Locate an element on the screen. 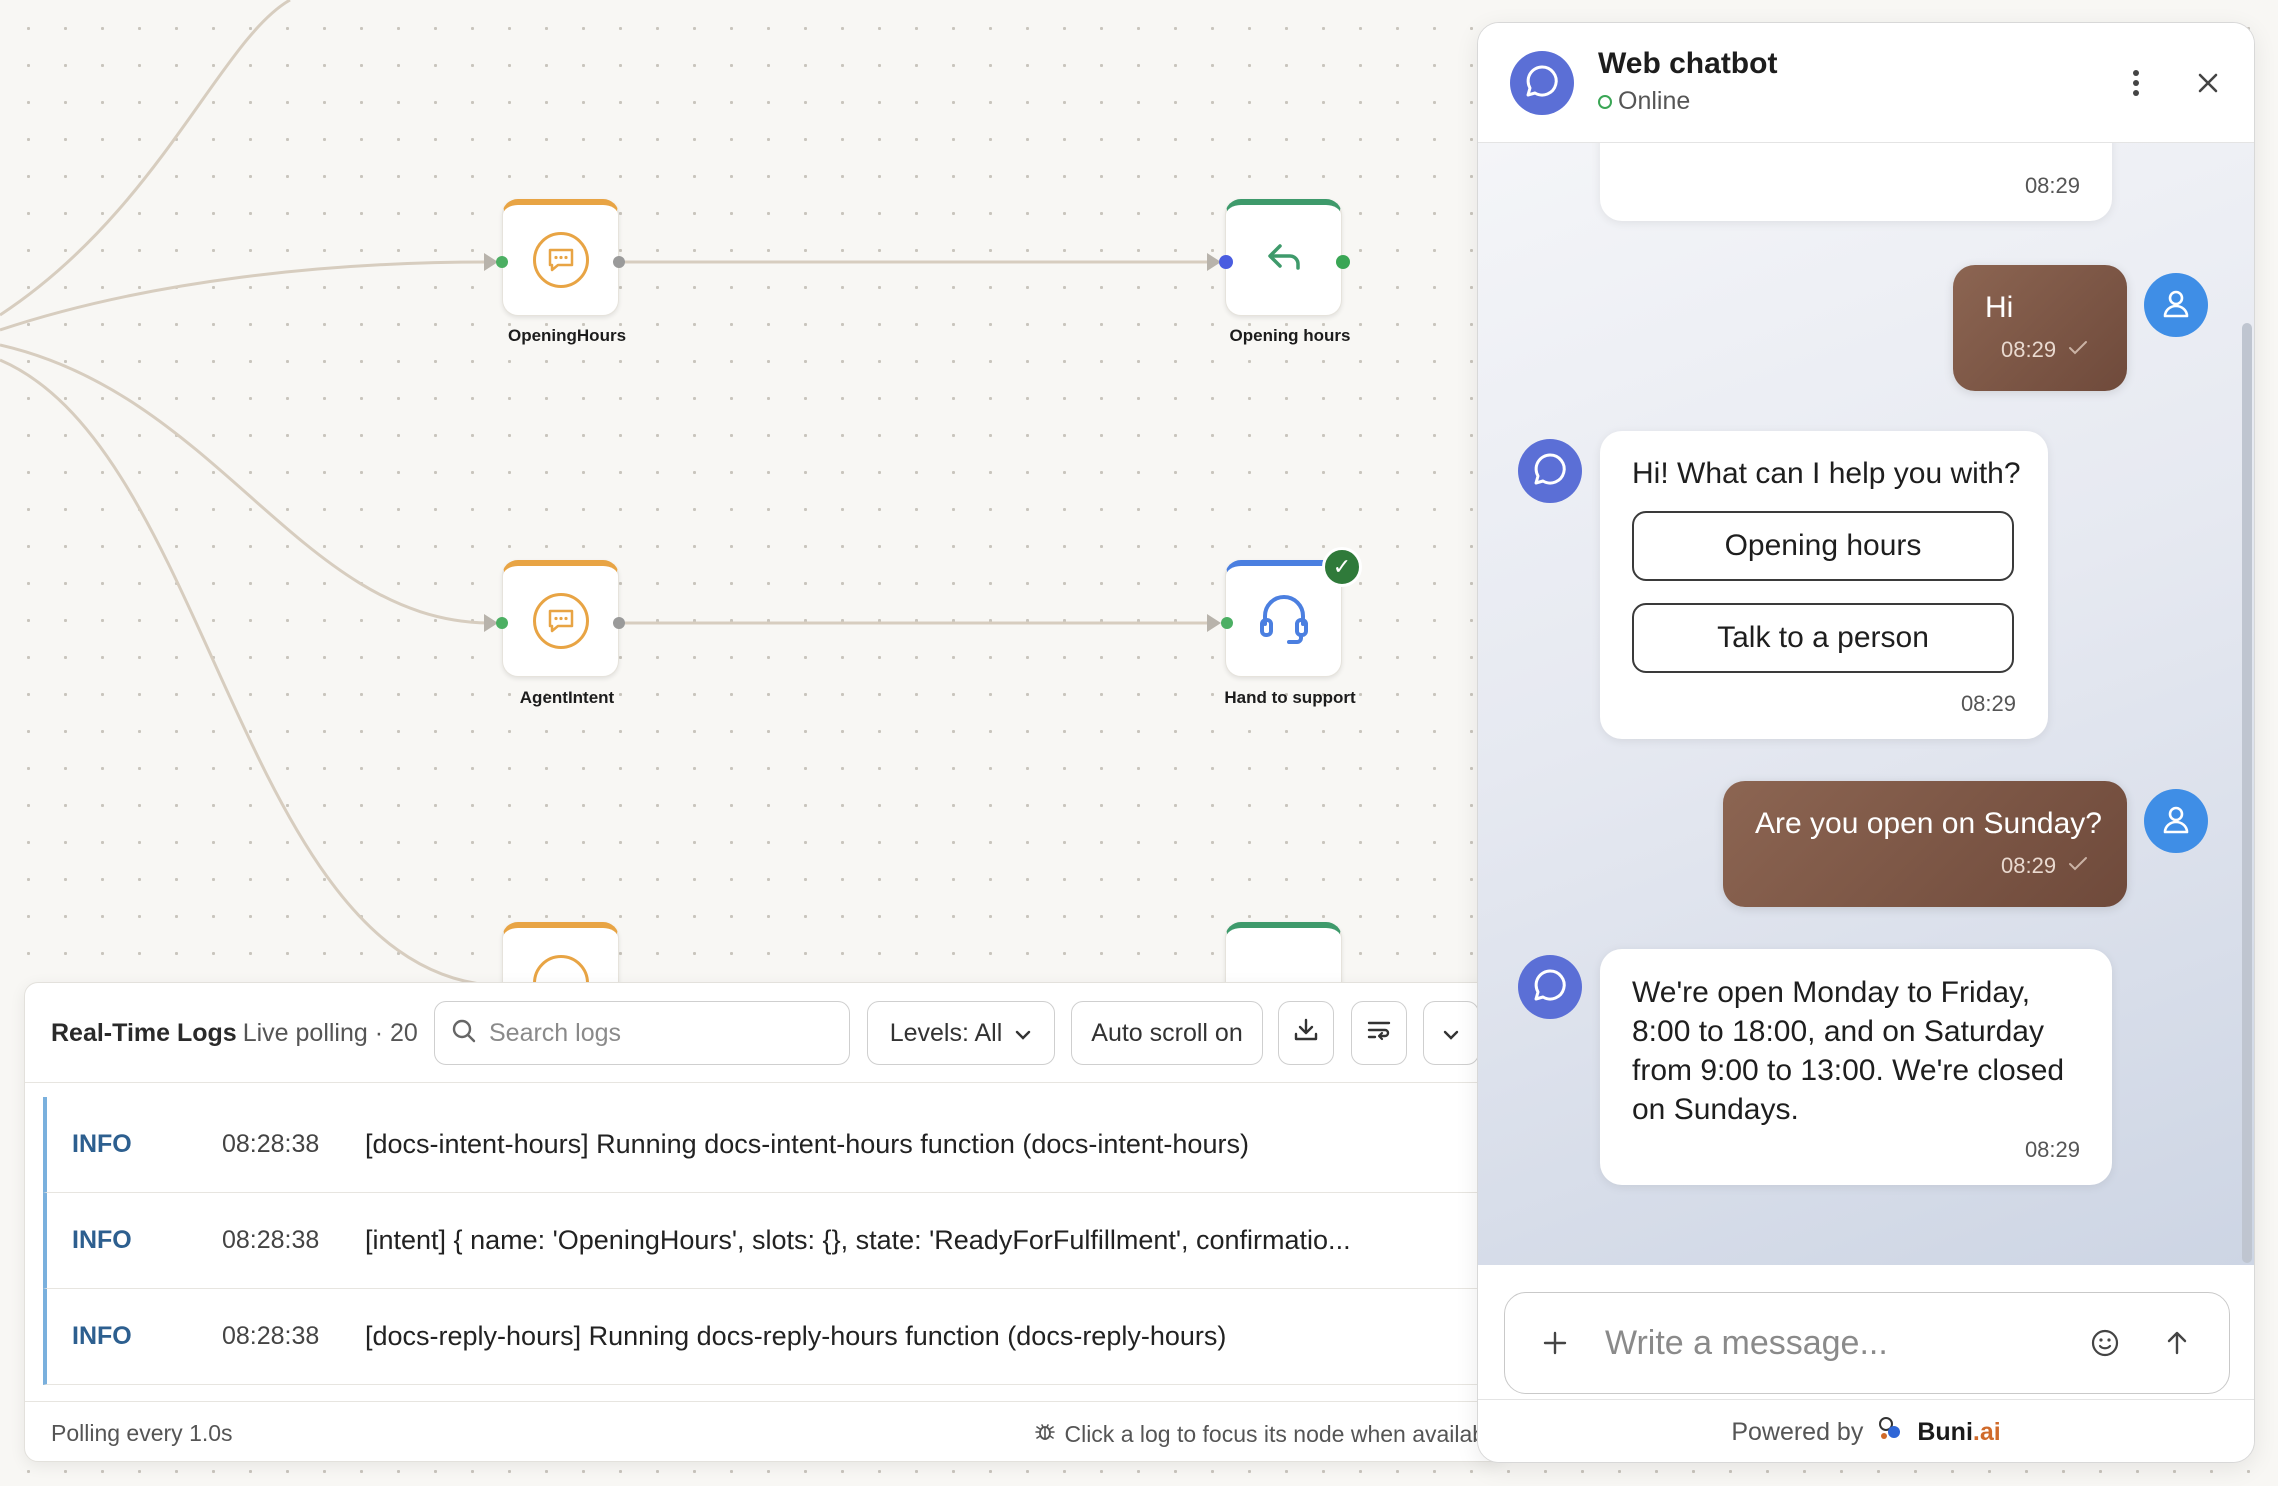 The height and width of the screenshot is (1486, 2278). emoji-icon is located at coordinates (2105, 1343).